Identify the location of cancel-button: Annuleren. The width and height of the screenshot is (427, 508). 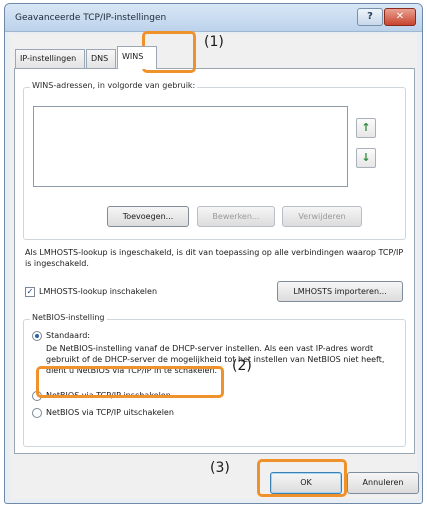
(383, 483).